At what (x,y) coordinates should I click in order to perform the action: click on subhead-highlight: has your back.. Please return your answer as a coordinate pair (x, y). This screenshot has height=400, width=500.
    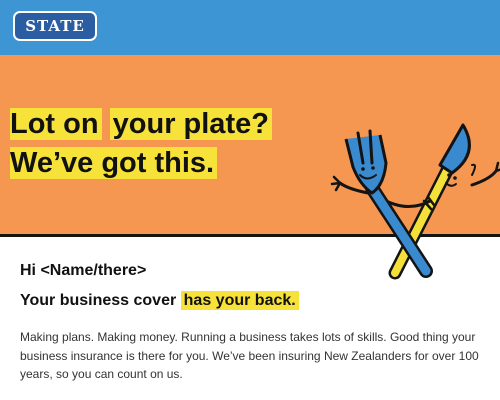
    Looking at the image, I should click on (239, 300).